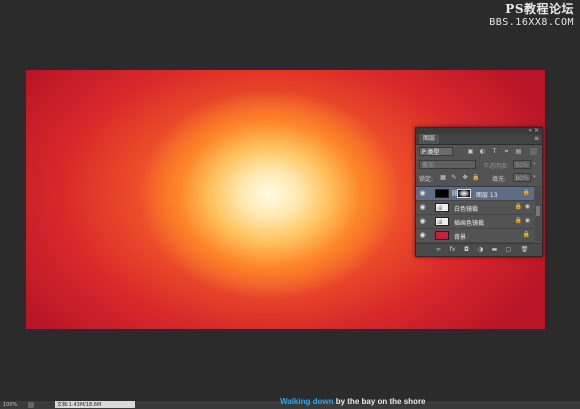 The width and height of the screenshot is (580, 409). Describe the element at coordinates (533, 151) in the screenshot. I see `filter-toggle-icon` at that location.